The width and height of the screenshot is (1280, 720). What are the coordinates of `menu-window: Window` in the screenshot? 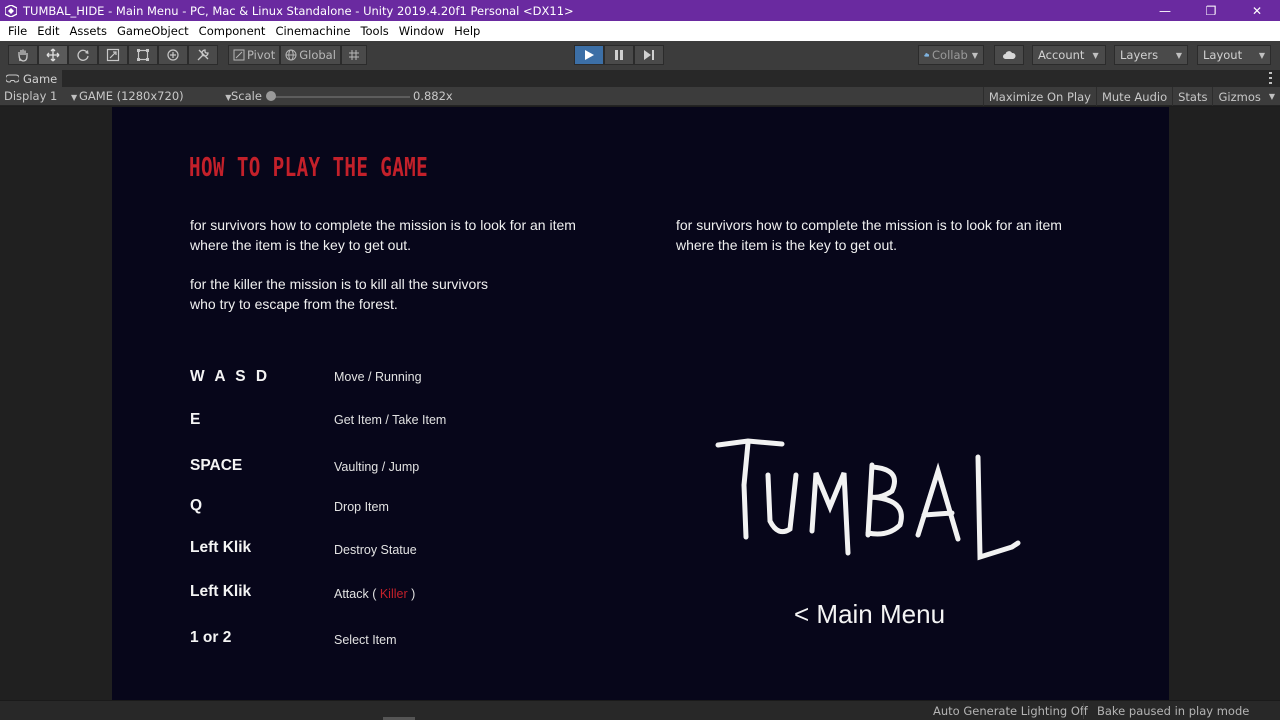 It's located at (421, 31).